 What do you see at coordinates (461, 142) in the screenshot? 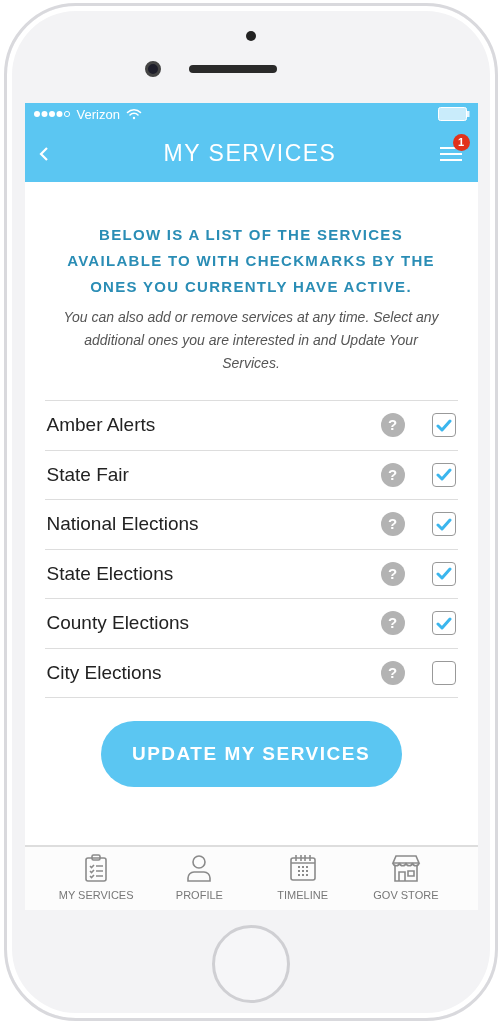
I see `notification-badge: 1` at bounding box center [461, 142].